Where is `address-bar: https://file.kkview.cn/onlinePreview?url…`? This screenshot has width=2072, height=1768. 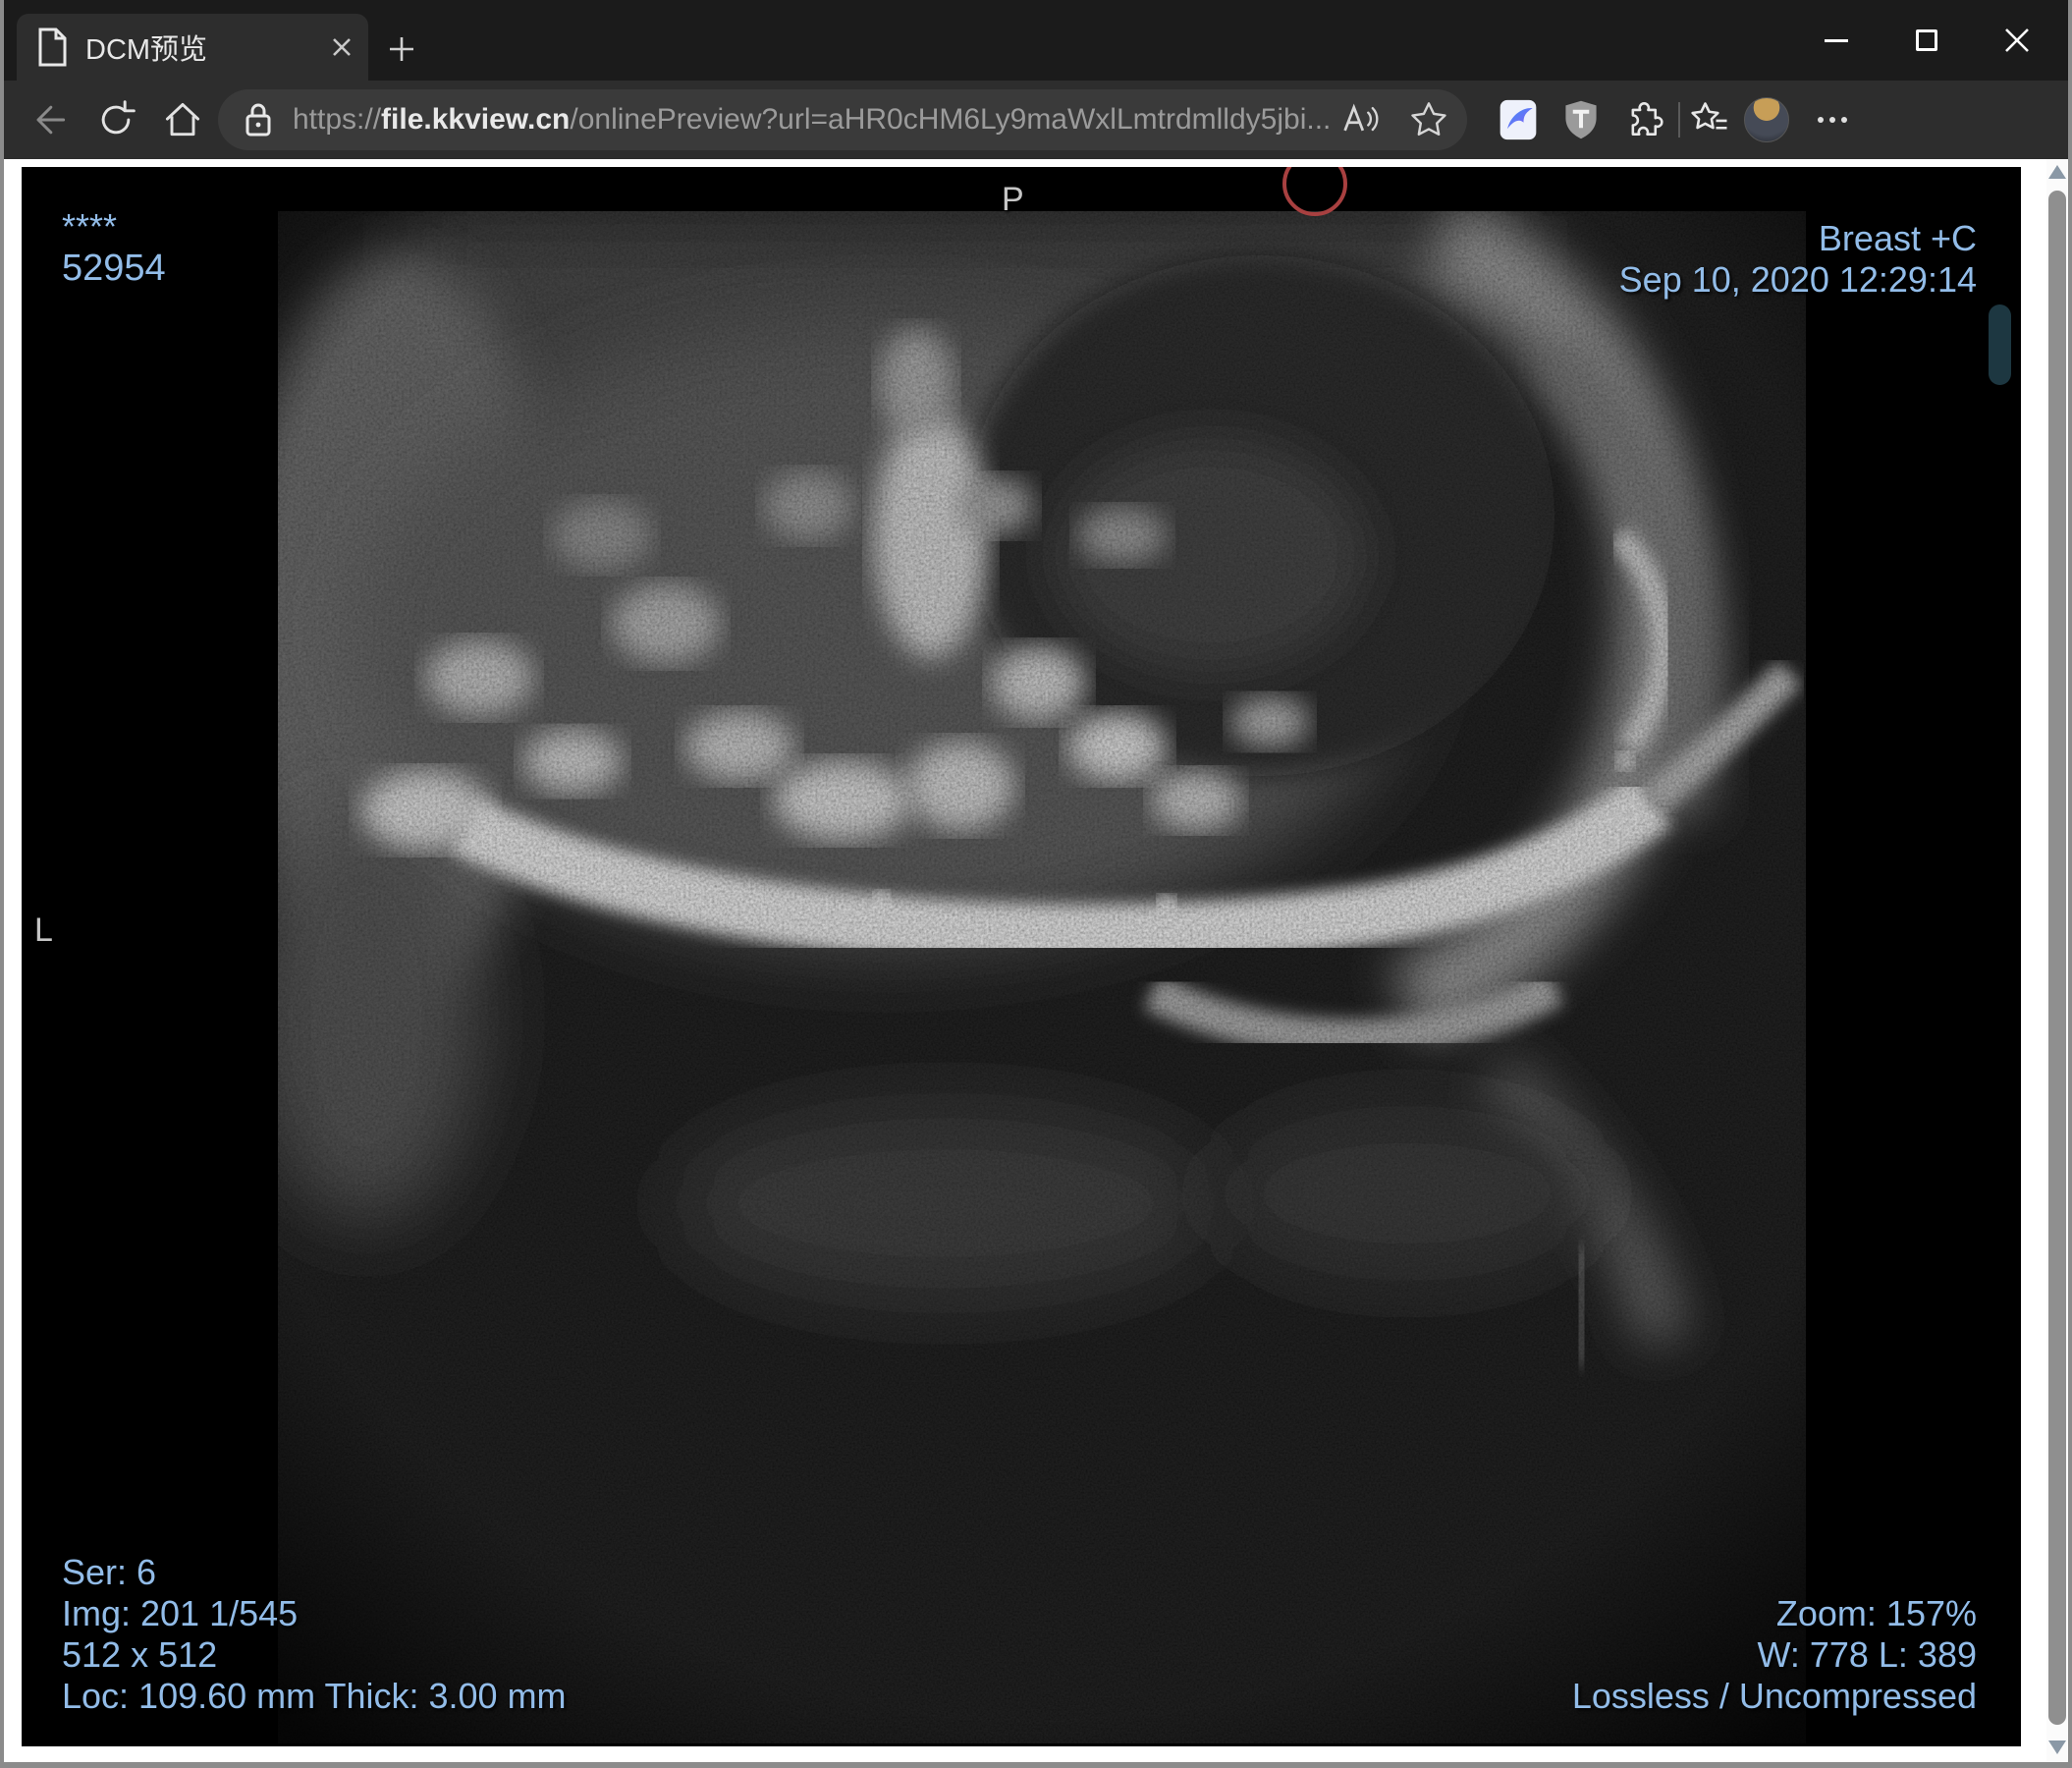
address-bar: https://file.kkview.cn/onlinePreview?url… is located at coordinates (843, 119).